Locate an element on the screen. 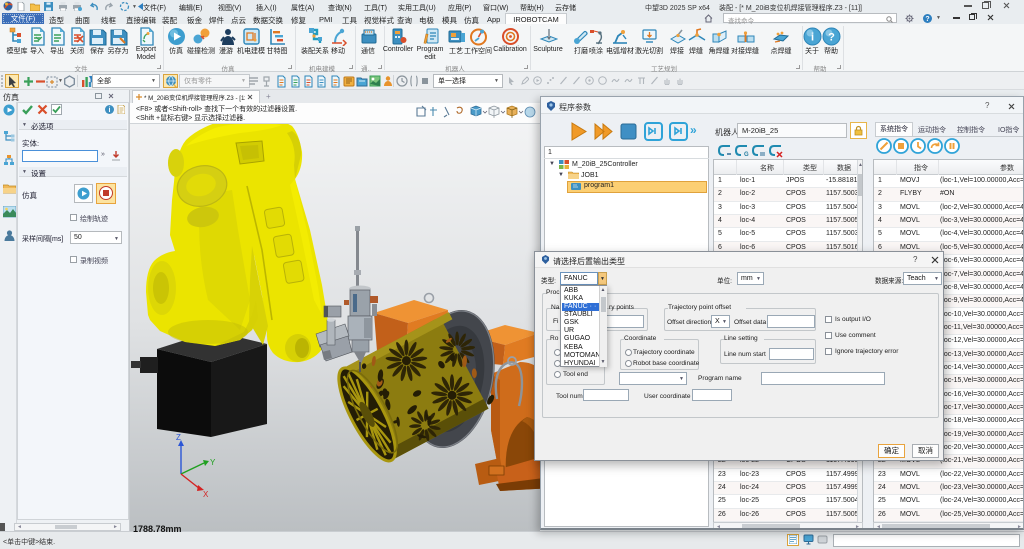 This screenshot has height=549, width=1024. svg-text: Y is located at coordinates (213, 462).